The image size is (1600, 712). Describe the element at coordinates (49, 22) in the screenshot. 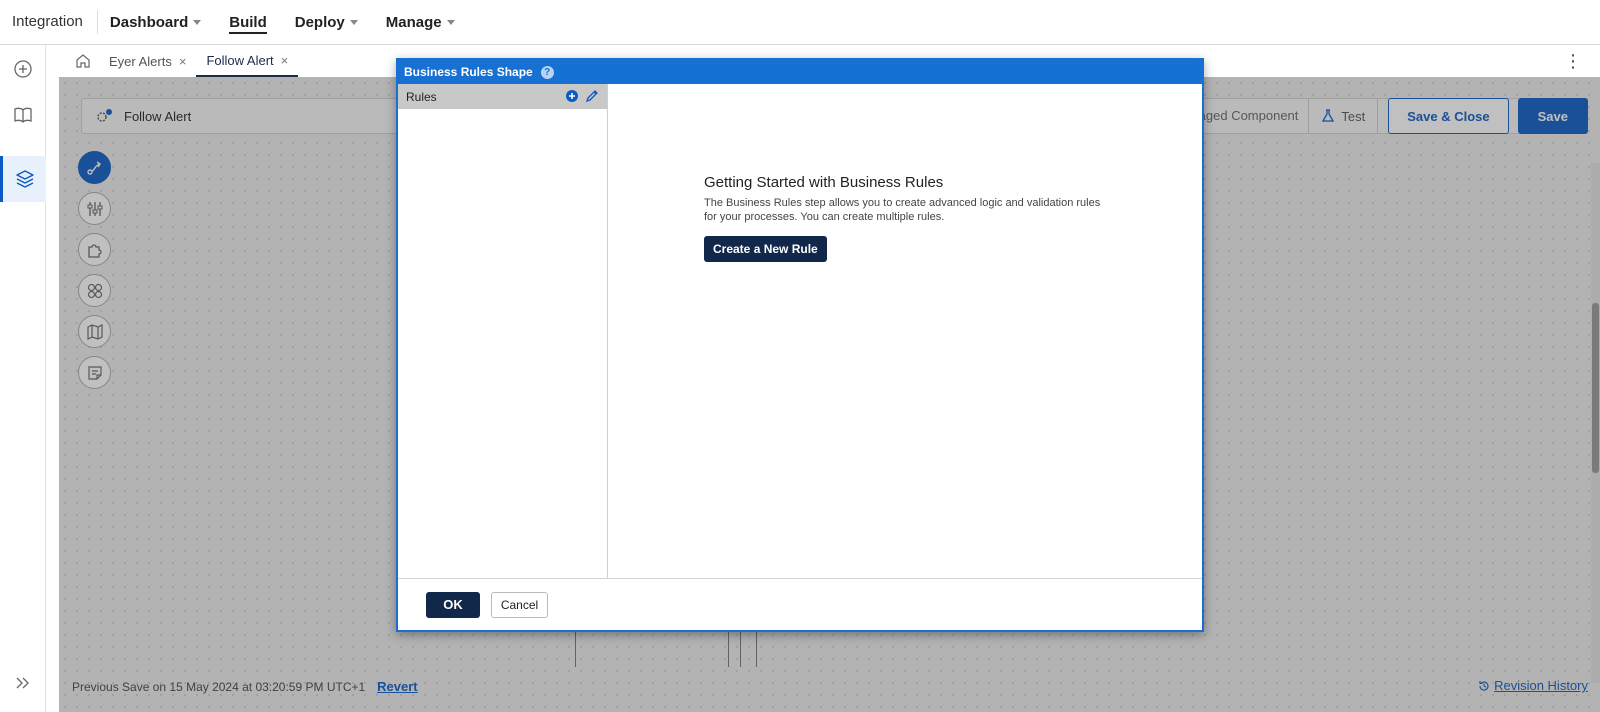

I see `brand-label: Integration` at that location.